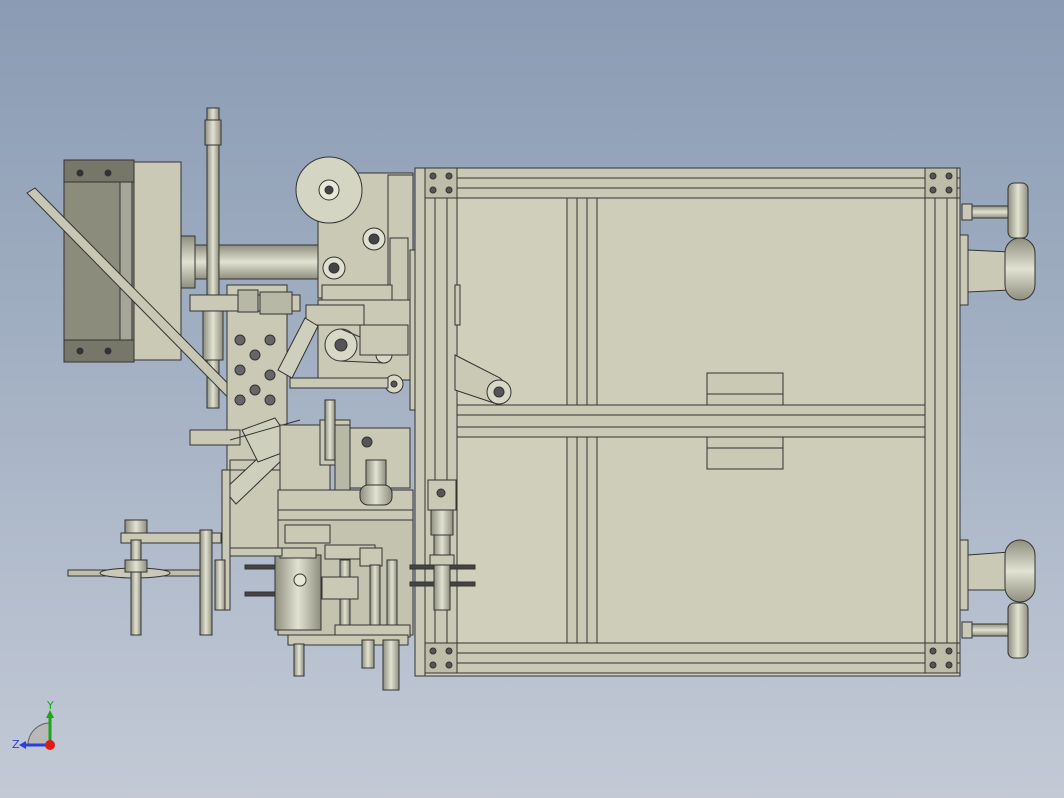 This screenshot has width=1064, height=798. I want to click on x-axis-point, so click(50, 745).